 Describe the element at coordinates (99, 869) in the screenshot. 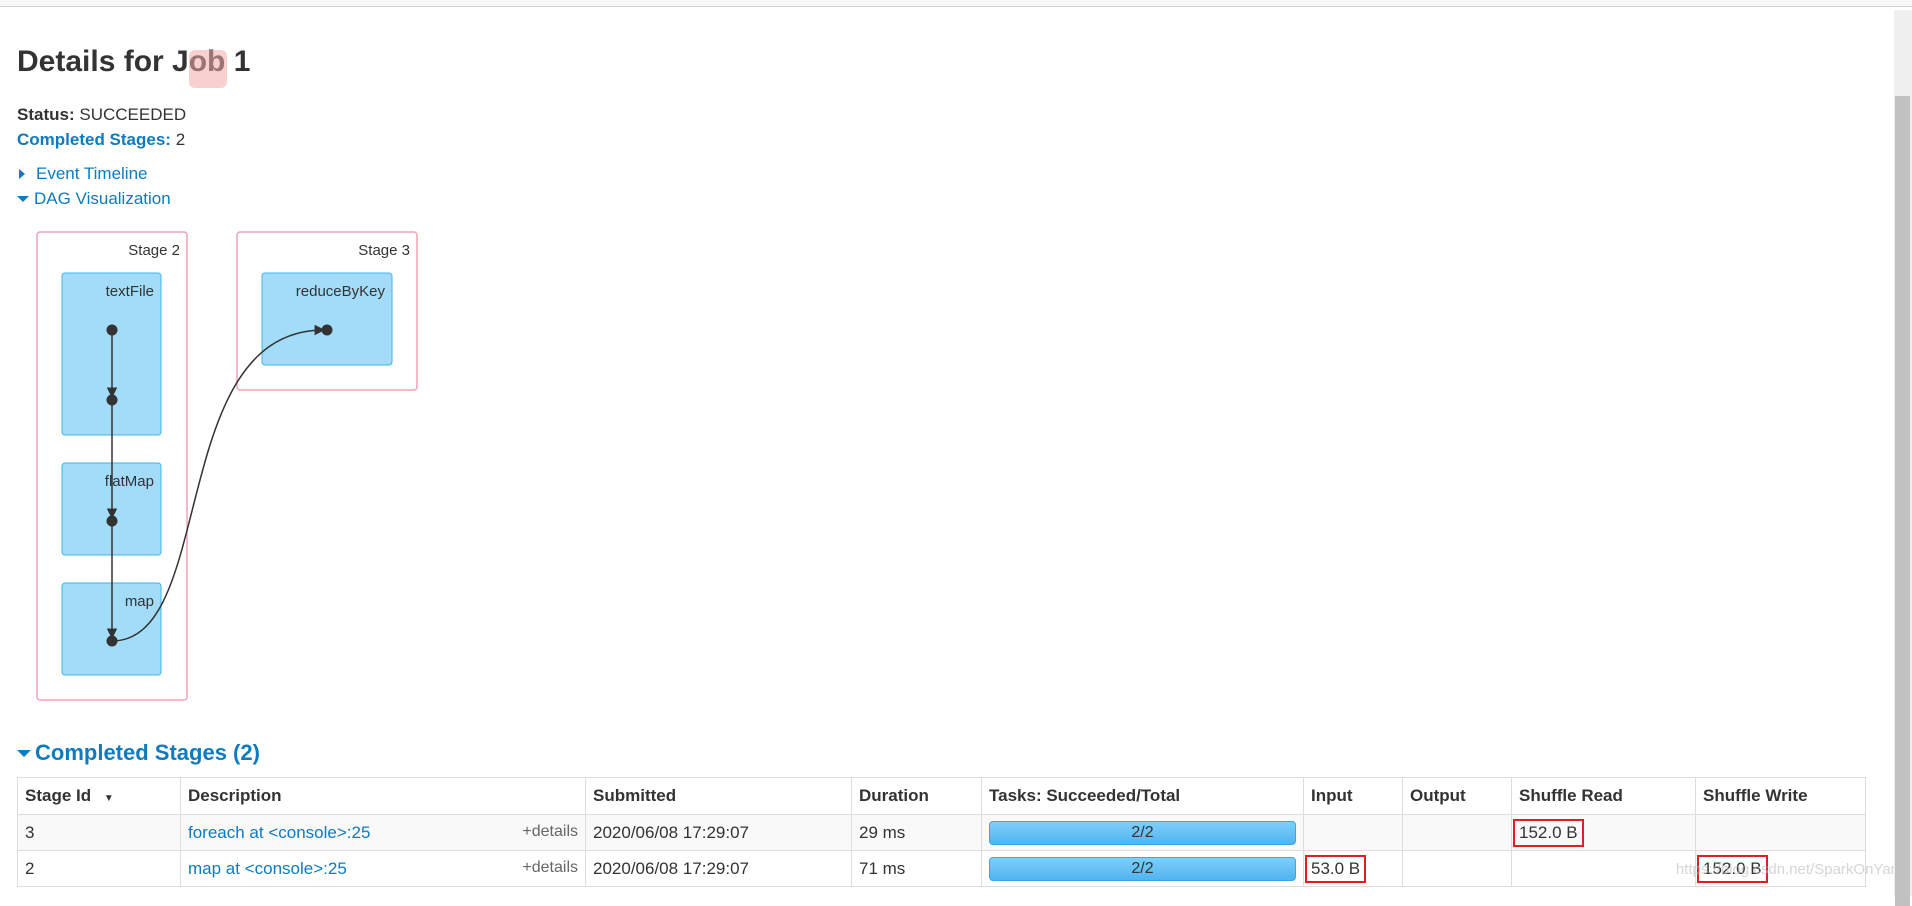

I see `stage-id: 2` at that location.